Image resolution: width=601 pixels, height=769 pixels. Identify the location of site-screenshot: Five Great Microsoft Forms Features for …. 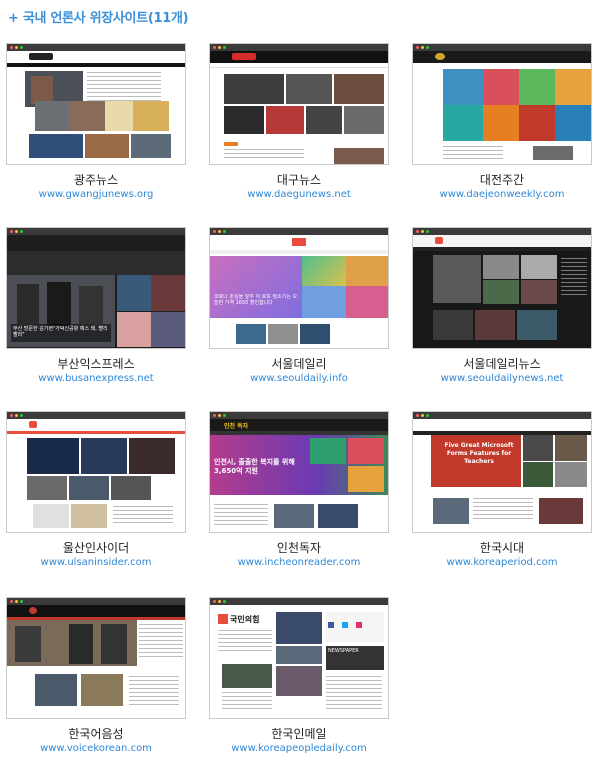
(502, 472).